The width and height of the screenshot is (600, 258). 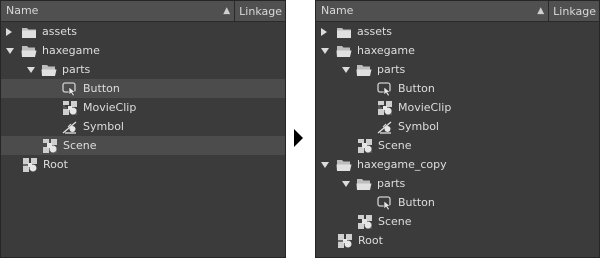 I want to click on tree-item-haxegame-copy: haxegame_copy, so click(x=457, y=164).